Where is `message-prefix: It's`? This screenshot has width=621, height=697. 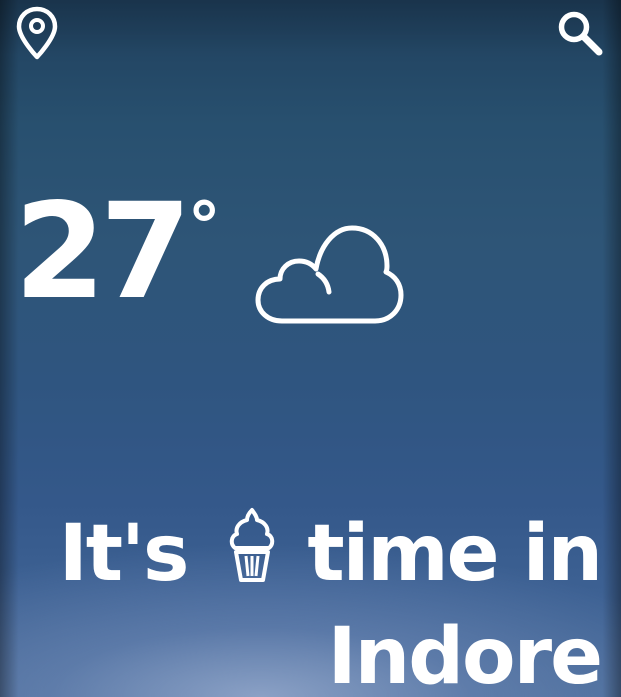
message-prefix: It's is located at coordinates (124, 554).